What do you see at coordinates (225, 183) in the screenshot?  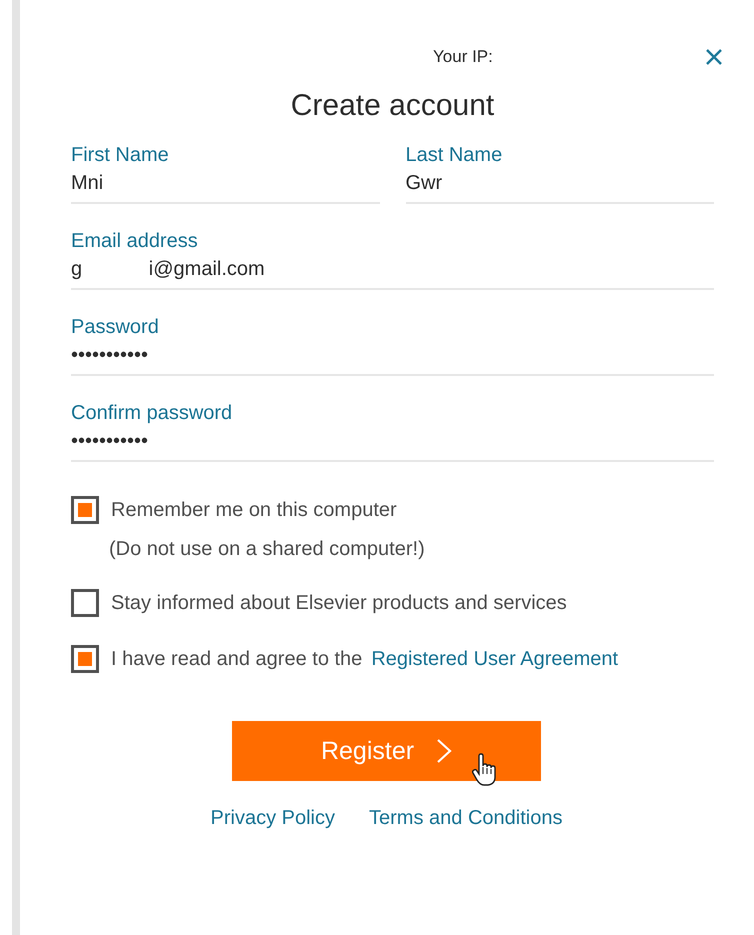 I see `input-field: Mni` at bounding box center [225, 183].